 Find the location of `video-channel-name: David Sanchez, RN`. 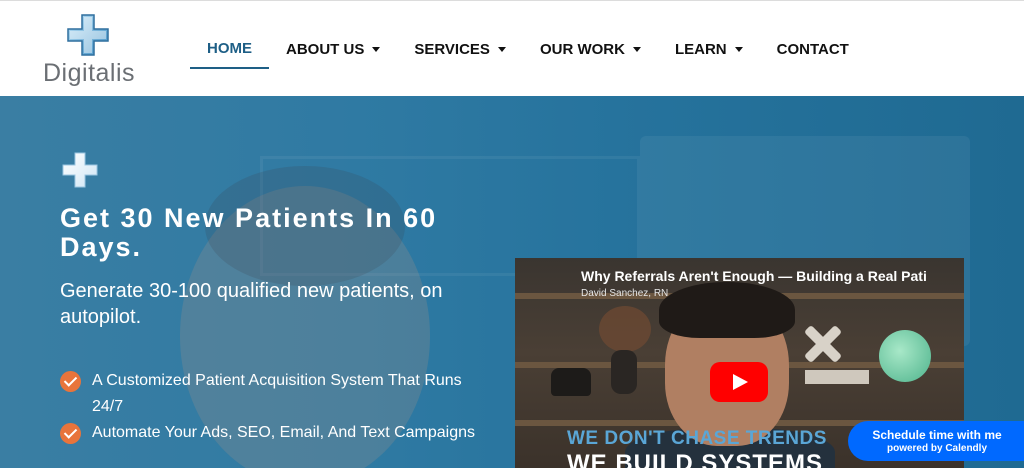

video-channel-name: David Sanchez, RN is located at coordinates (624, 293).